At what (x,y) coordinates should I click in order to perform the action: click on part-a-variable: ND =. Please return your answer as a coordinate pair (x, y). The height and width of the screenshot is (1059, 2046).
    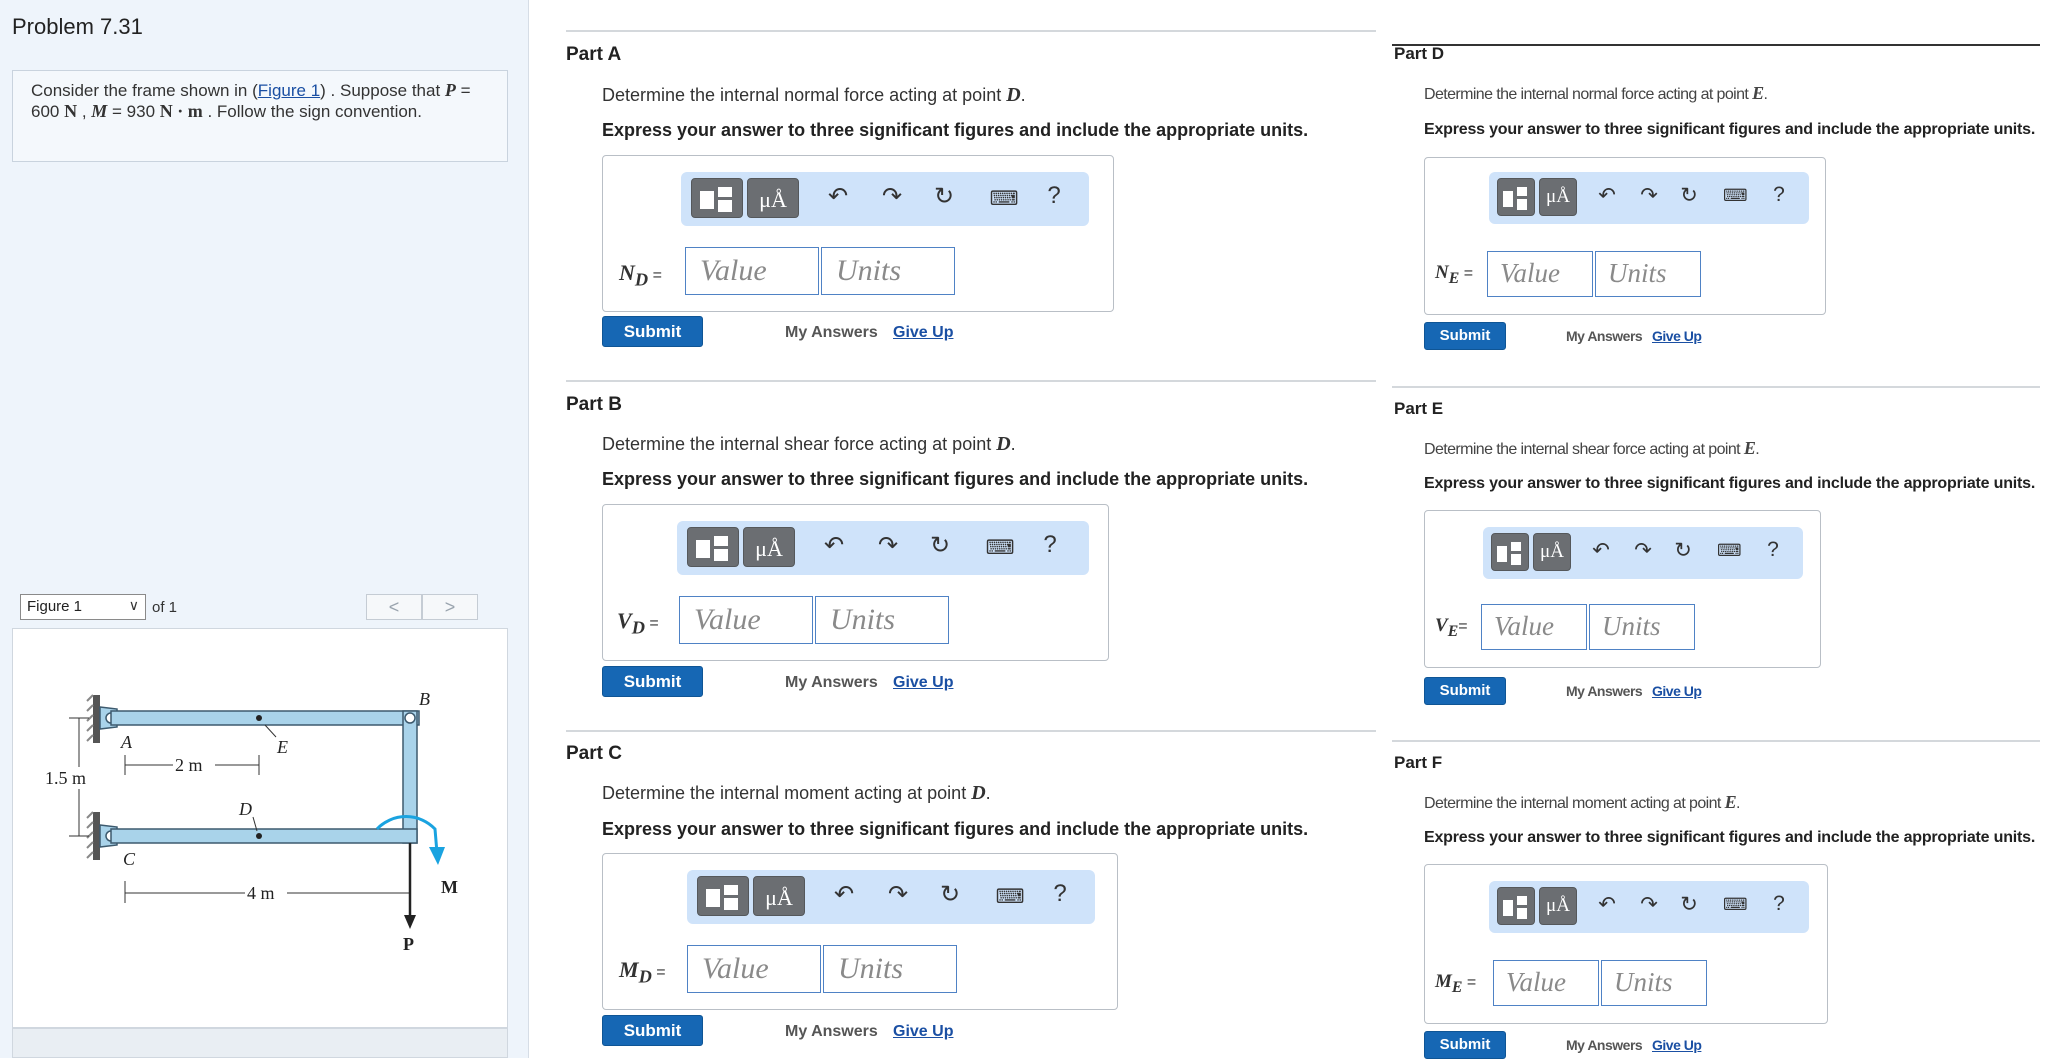
    Looking at the image, I should click on (640, 275).